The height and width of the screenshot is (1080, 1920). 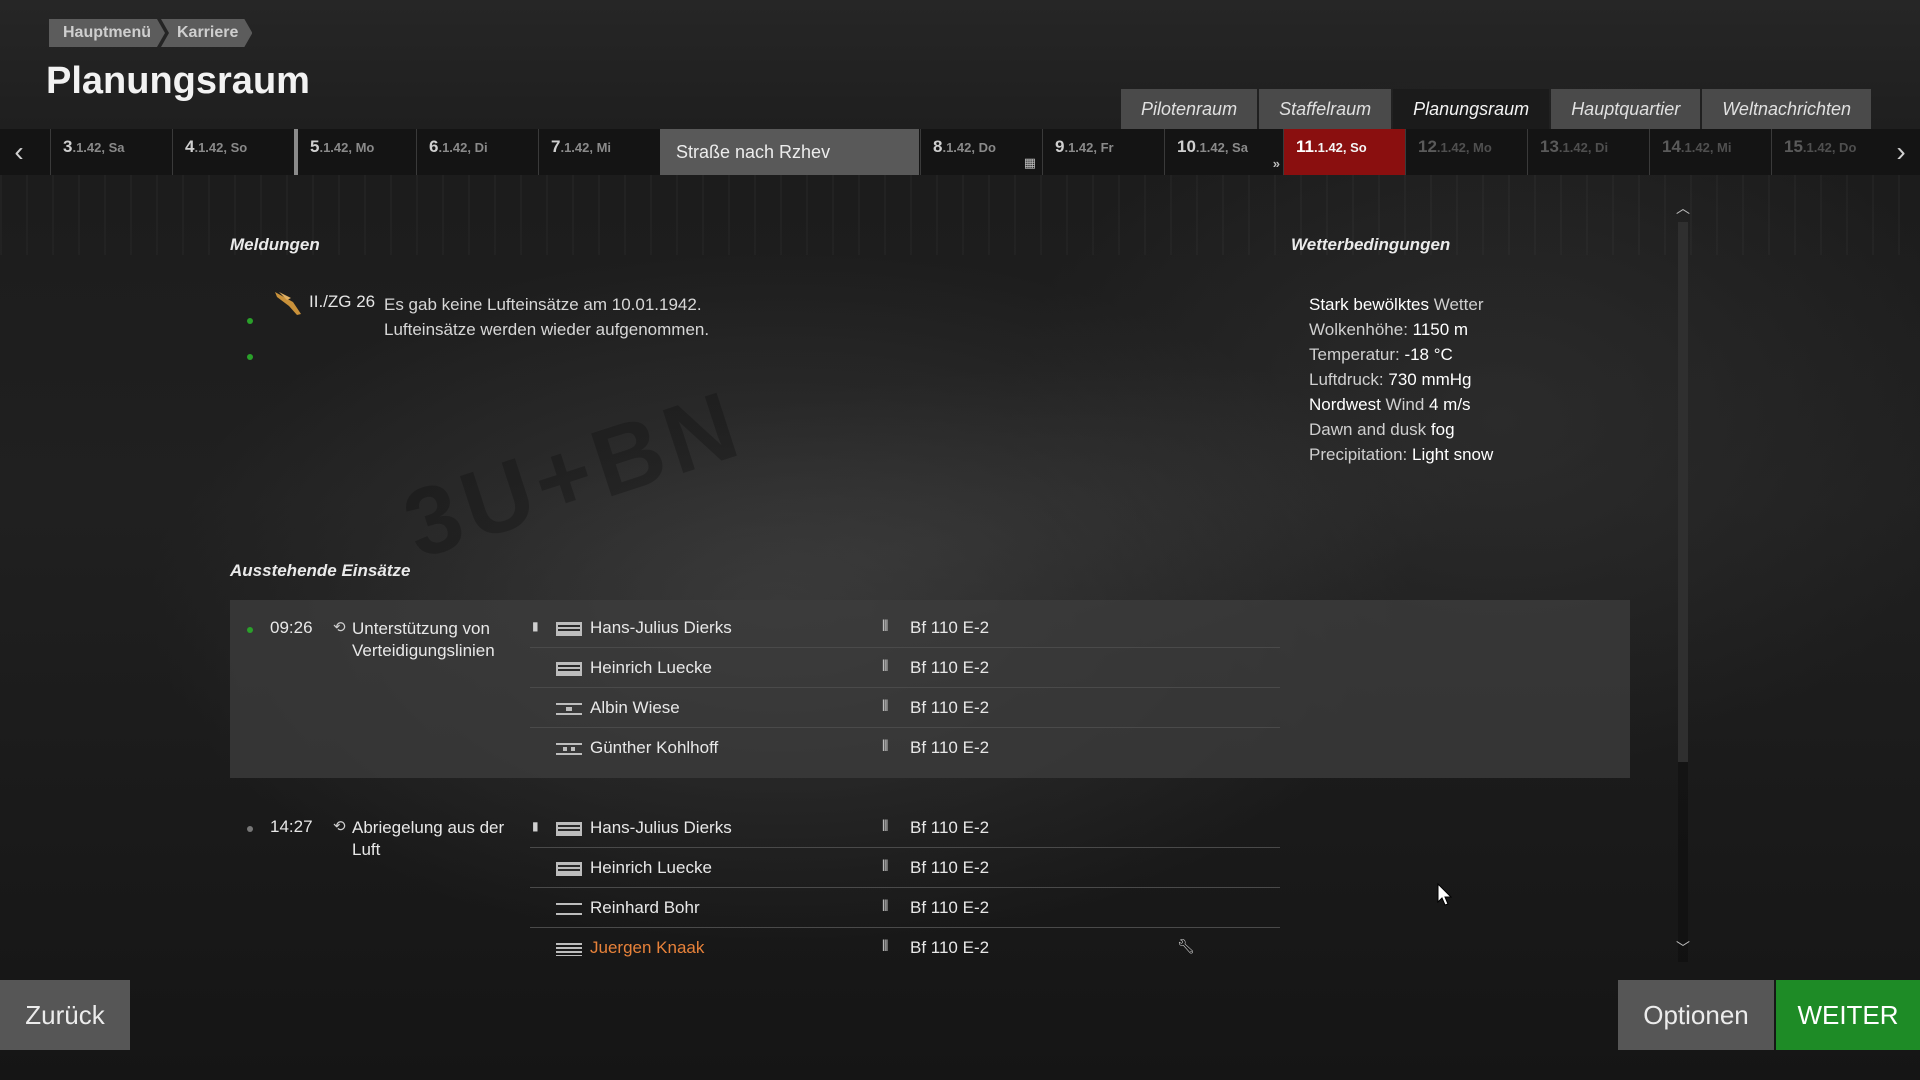 What do you see at coordinates (1683, 208) in the screenshot?
I see `scroll-up-icon: ︿` at bounding box center [1683, 208].